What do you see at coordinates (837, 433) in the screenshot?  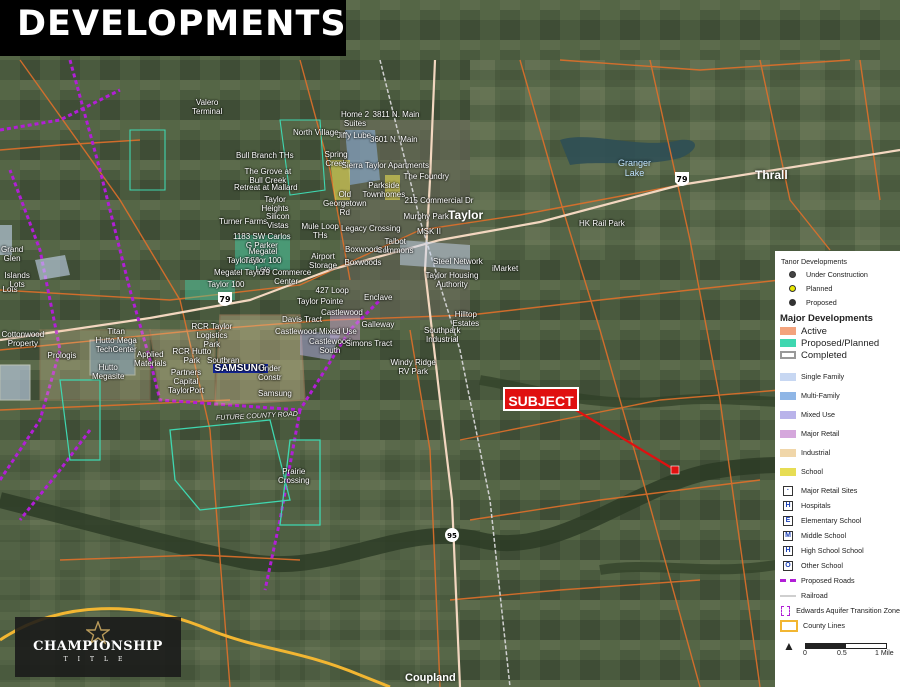 I see `legend-type-item: Major Retail` at bounding box center [837, 433].